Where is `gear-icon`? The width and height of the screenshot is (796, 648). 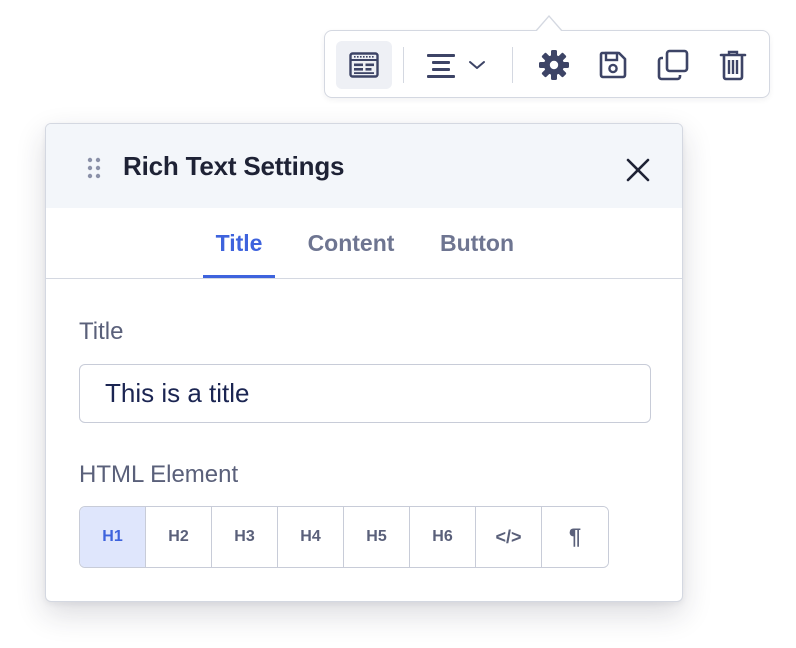 gear-icon is located at coordinates (554, 65).